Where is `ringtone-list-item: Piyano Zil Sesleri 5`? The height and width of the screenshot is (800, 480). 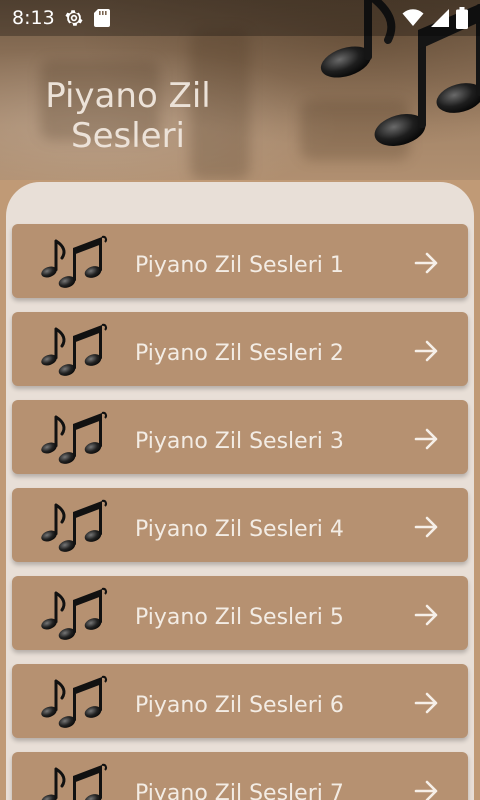 ringtone-list-item: Piyano Zil Sesleri 5 is located at coordinates (240, 613).